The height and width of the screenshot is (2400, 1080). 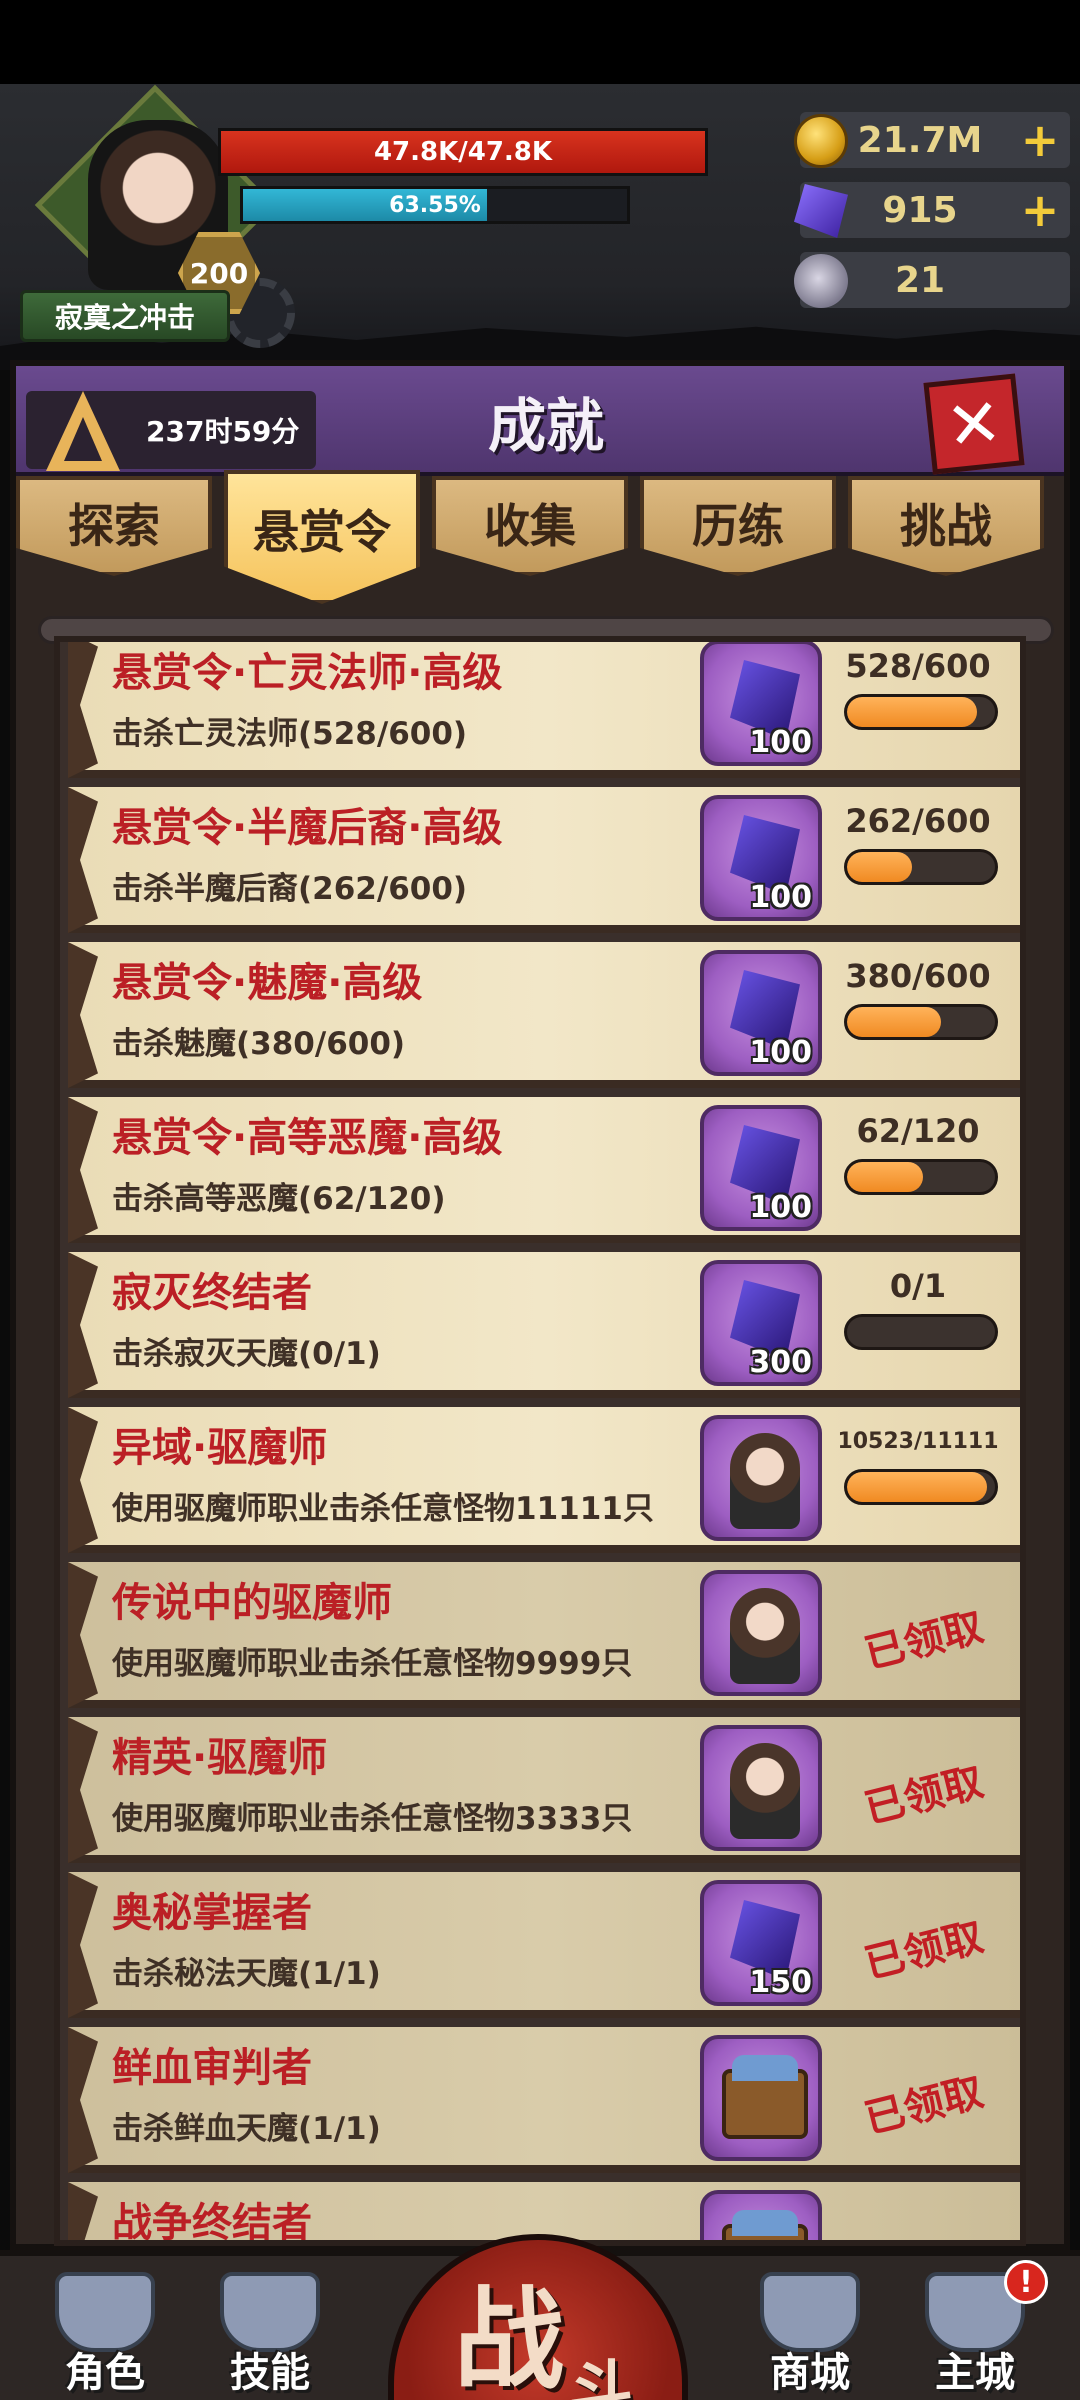 What do you see at coordinates (761, 1943) in the screenshot?
I see `reward-item: 150` at bounding box center [761, 1943].